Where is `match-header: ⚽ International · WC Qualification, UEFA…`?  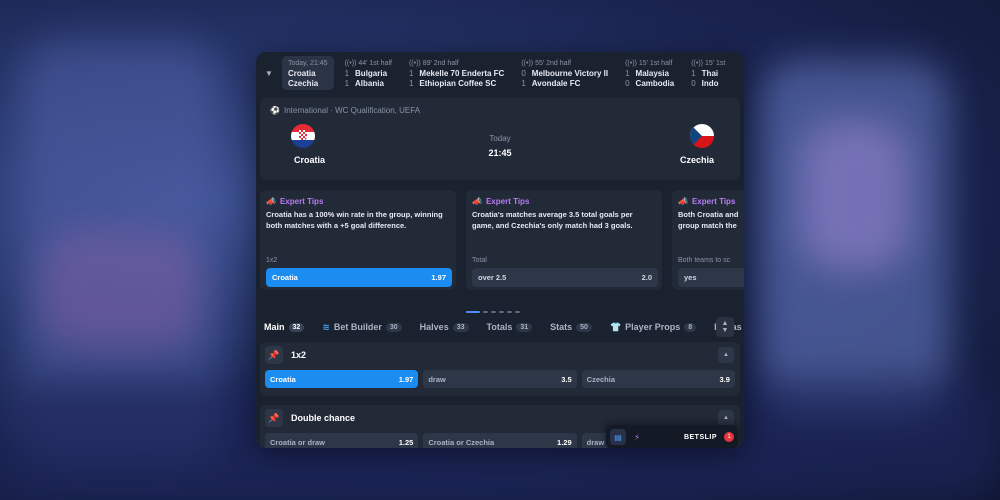
match-header: ⚽ International · WC Qualification, UEFA… is located at coordinates (500, 139).